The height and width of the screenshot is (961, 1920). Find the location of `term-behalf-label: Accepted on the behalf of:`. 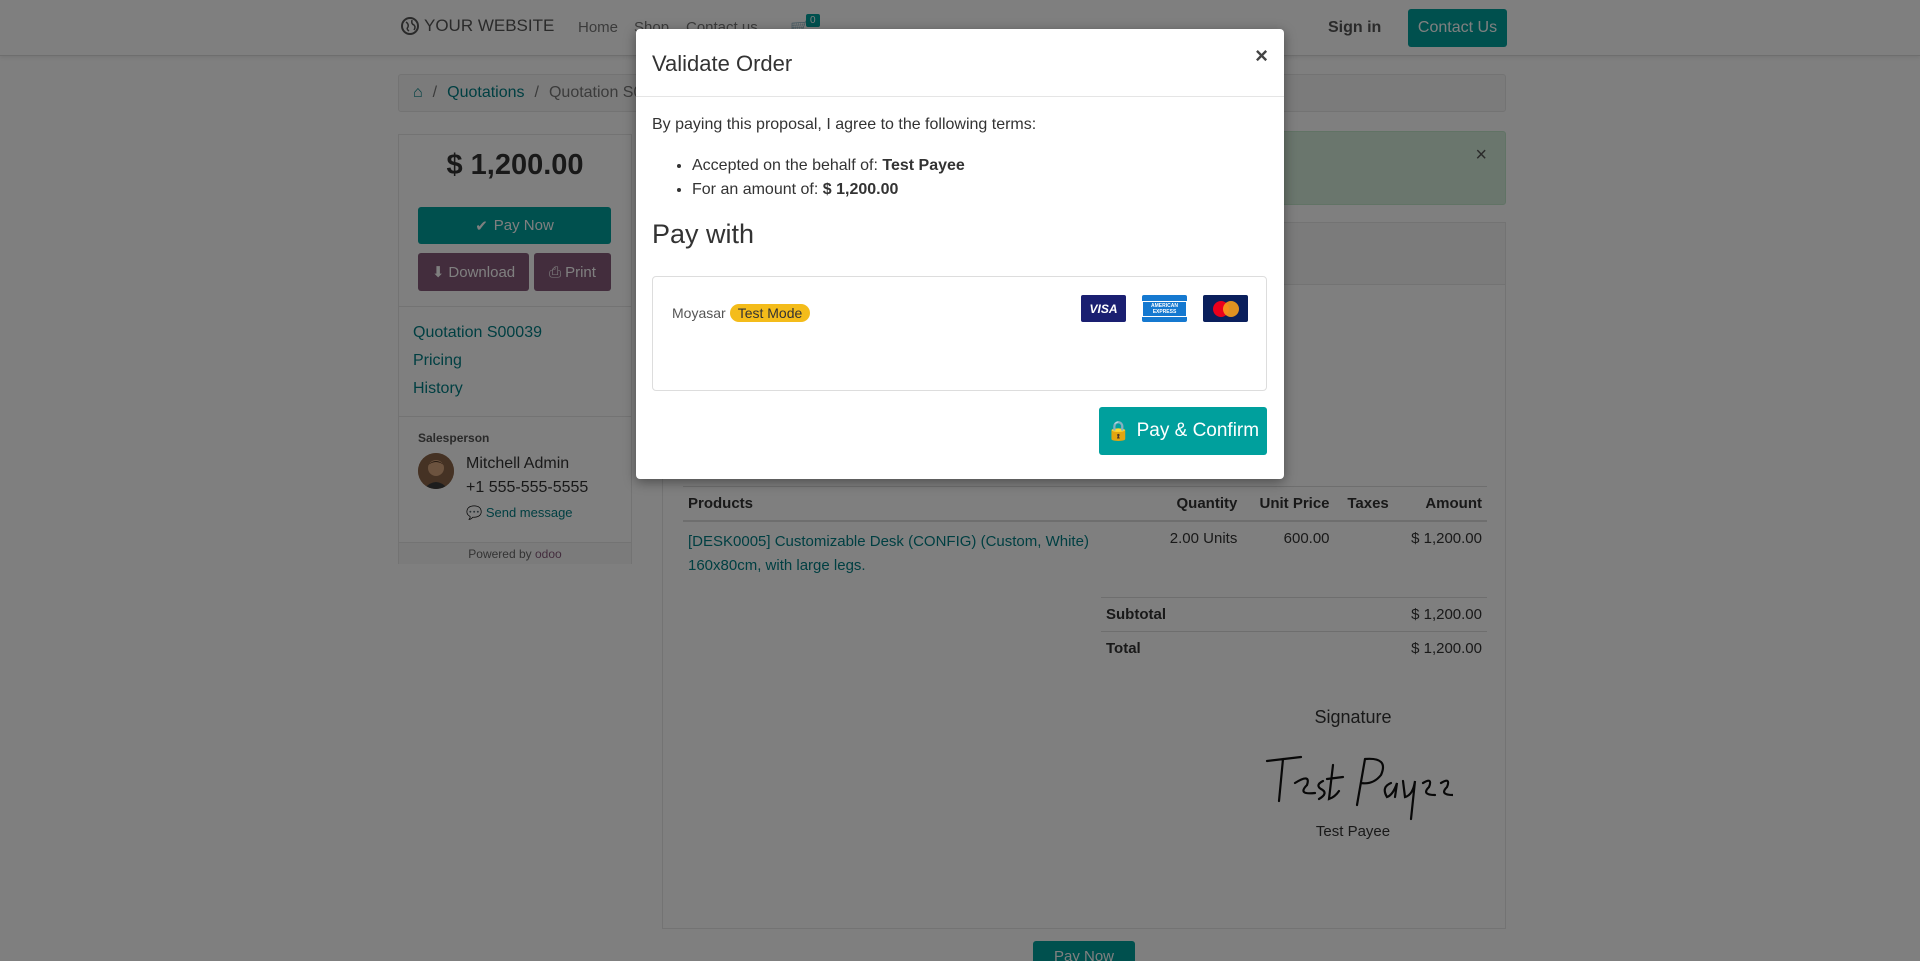

term-behalf-label: Accepted on the behalf of: is located at coordinates (785, 165).